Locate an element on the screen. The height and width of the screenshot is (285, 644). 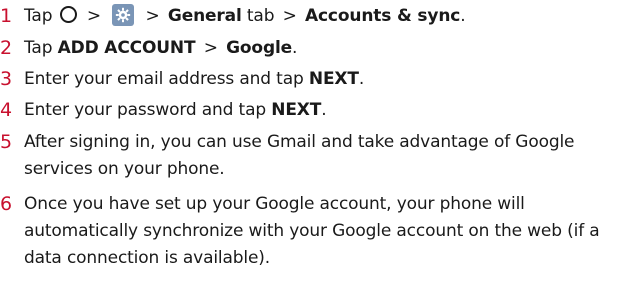
step-1: 1 Tap > > General tab > Accounts & sync. is located at coordinates (322, 16).